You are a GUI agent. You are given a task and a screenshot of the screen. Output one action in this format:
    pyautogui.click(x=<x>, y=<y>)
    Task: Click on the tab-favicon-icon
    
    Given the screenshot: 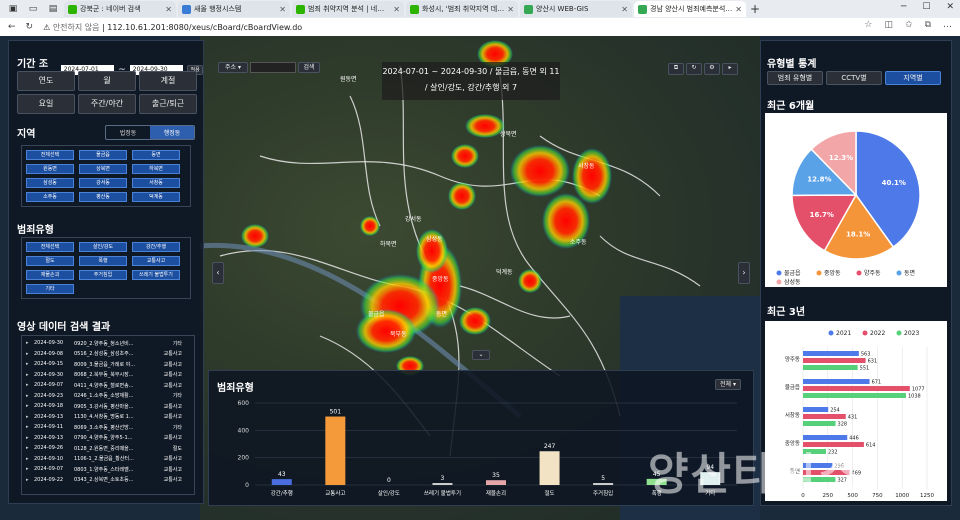 What is the action you would take?
    pyautogui.click(x=72, y=9)
    